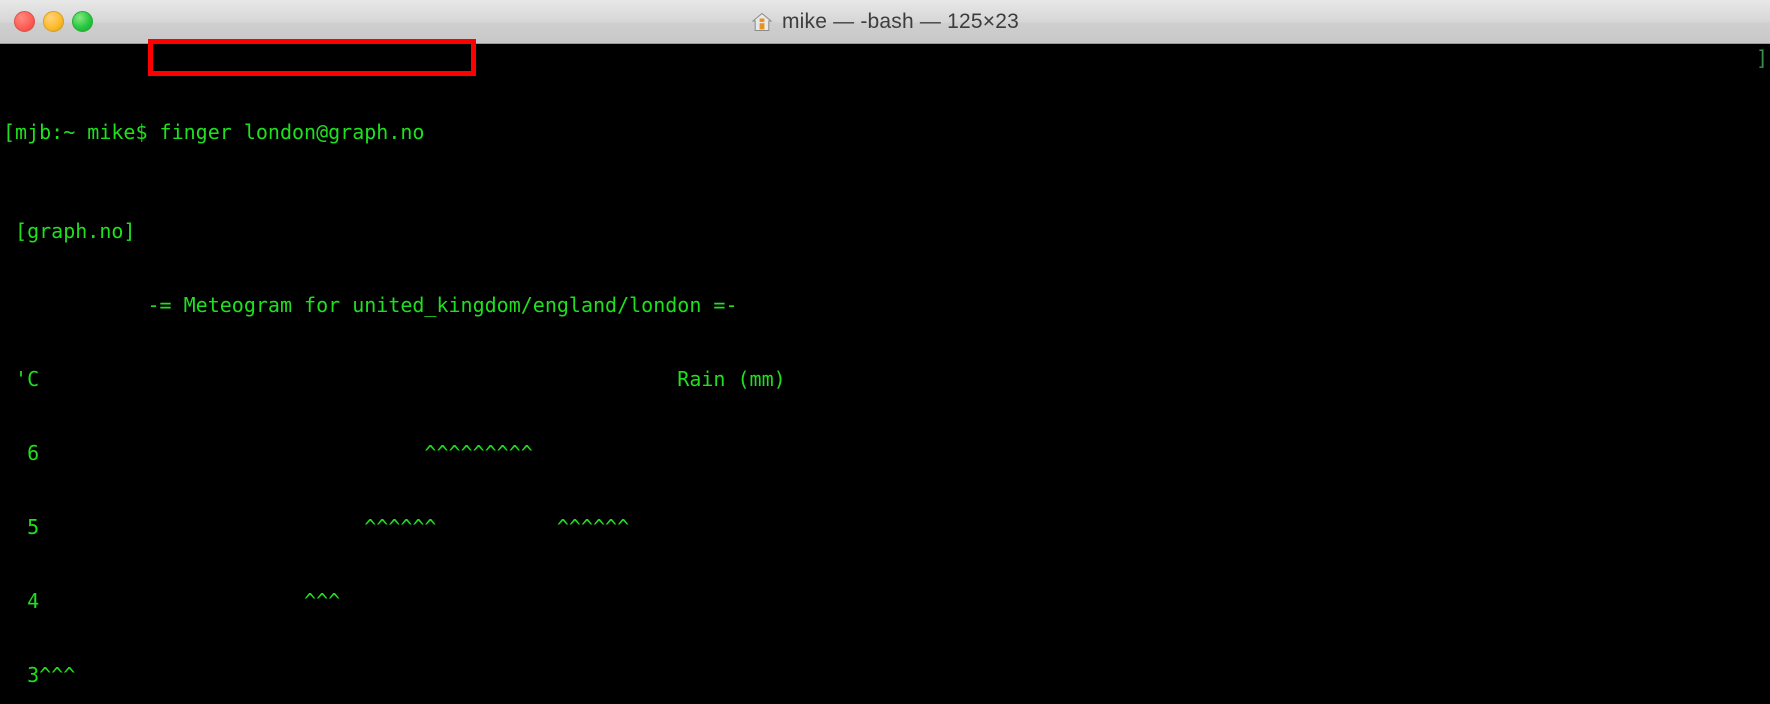 This screenshot has width=1770, height=704. I want to click on output-line: [graph.no], so click(69, 230).